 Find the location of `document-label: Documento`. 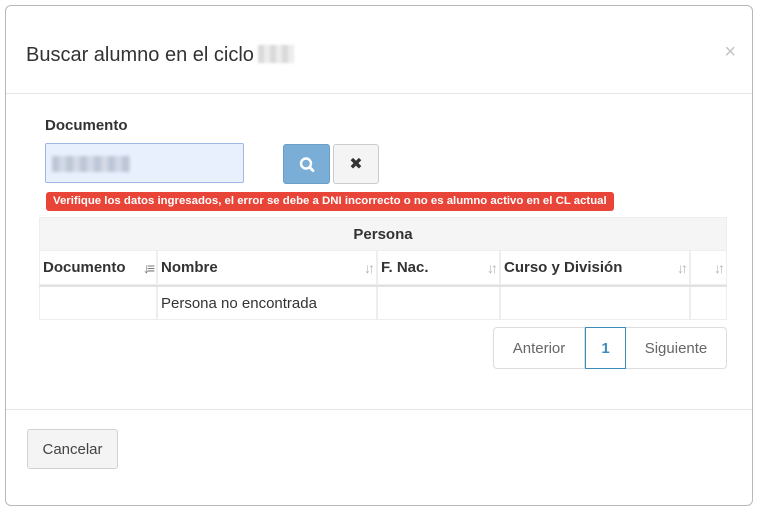

document-label: Documento is located at coordinates (86, 125).